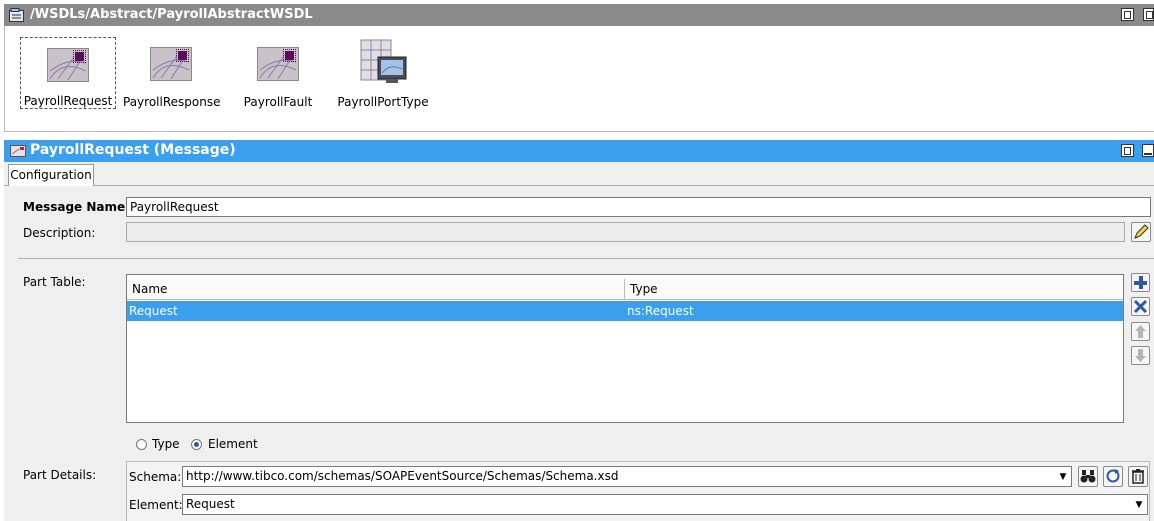 Image resolution: width=1154 pixels, height=521 pixels. What do you see at coordinates (153, 311) in the screenshot?
I see `part-name-cell: Request` at bounding box center [153, 311].